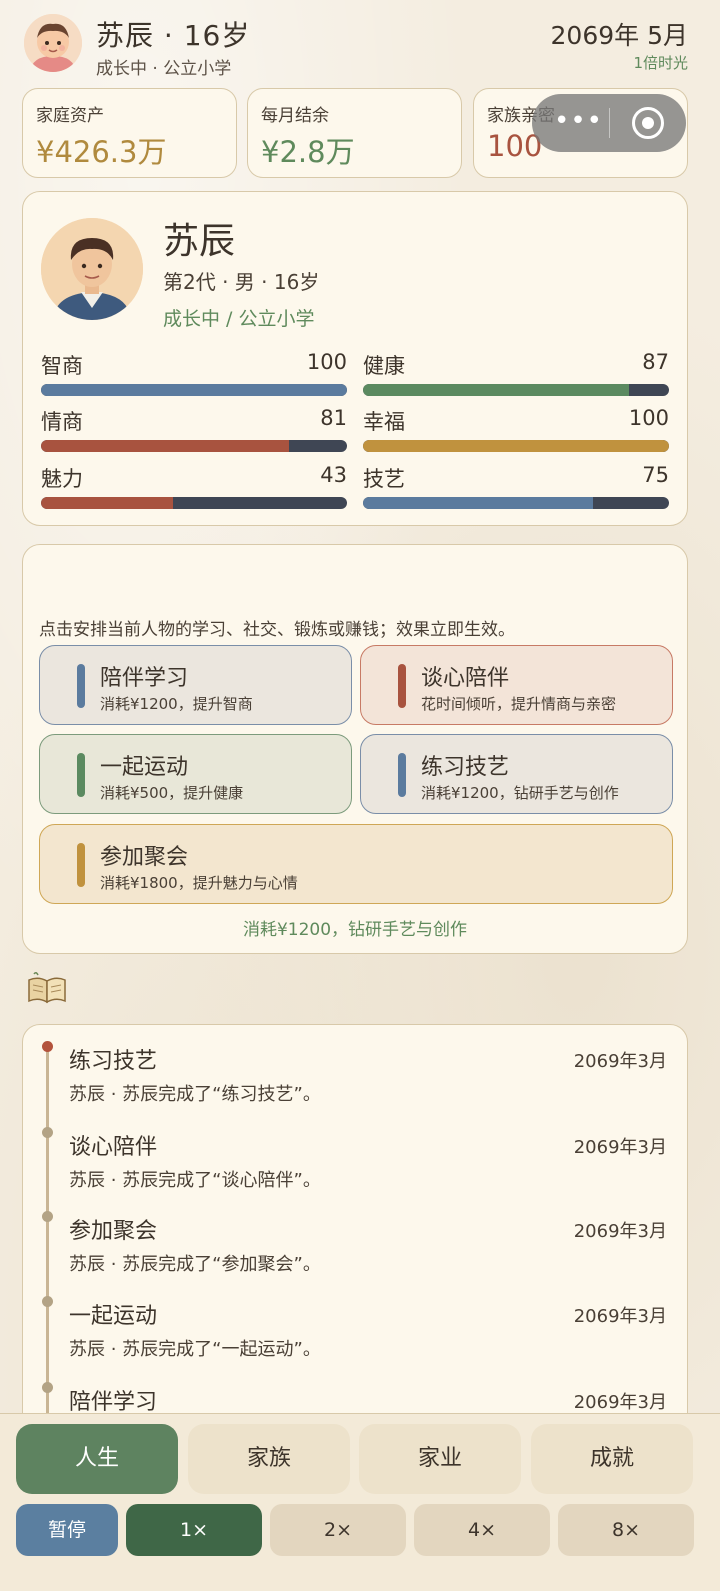  Describe the element at coordinates (113, 1231) in the screenshot. I see `timeline-title: 参加聚会` at that location.